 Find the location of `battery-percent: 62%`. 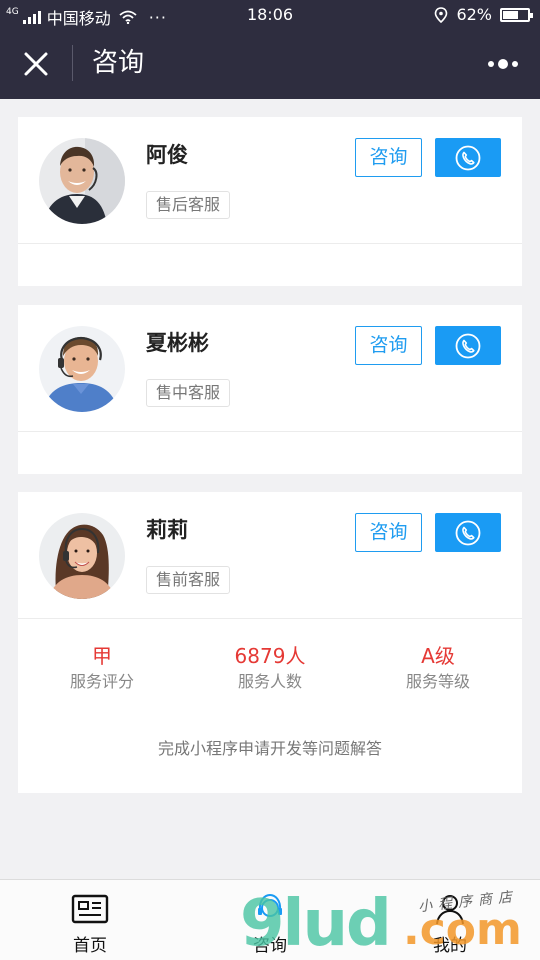

battery-percent: 62% is located at coordinates (474, 14).